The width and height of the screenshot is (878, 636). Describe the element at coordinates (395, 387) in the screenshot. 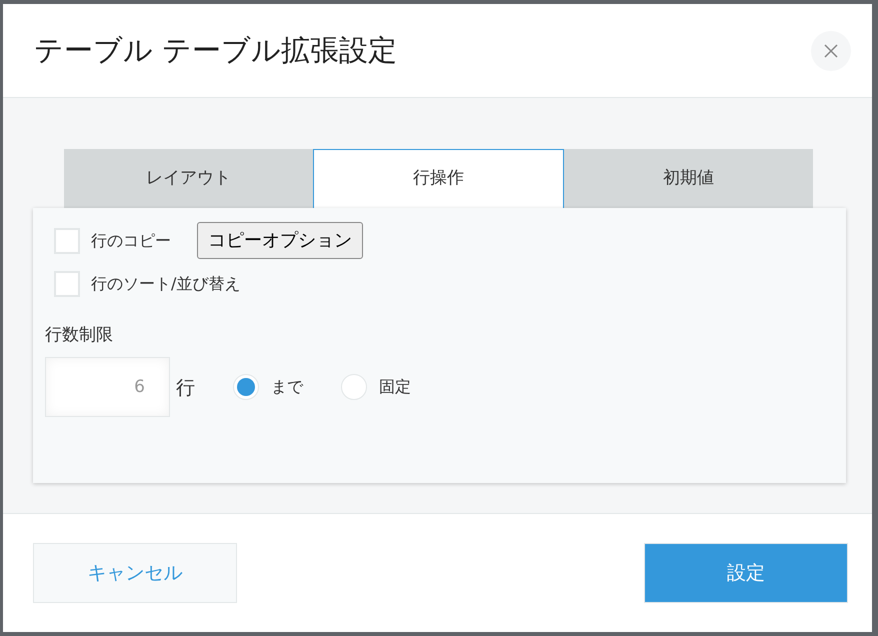

I see `radio-label: 固定` at that location.